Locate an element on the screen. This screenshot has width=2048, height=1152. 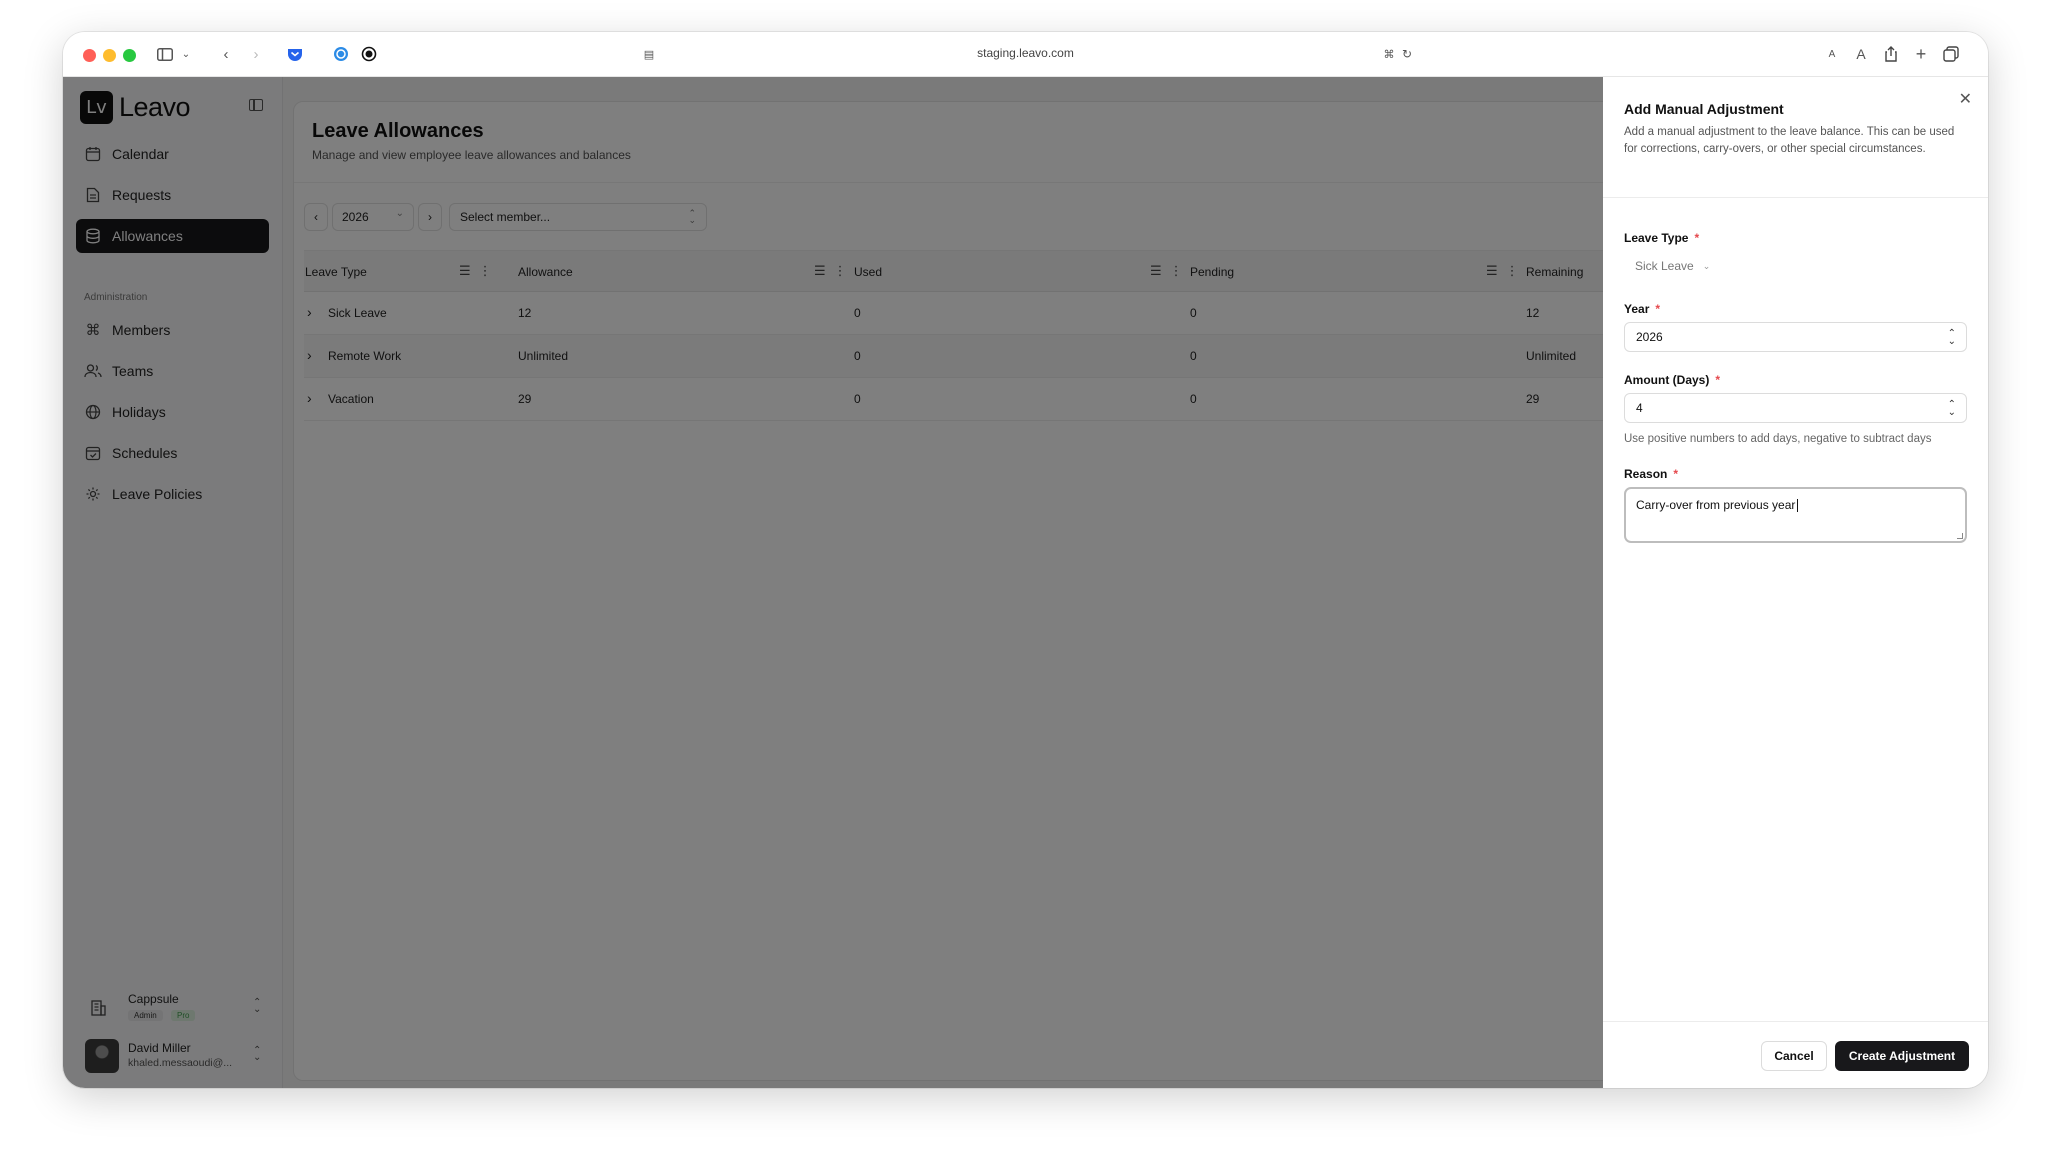
leave-type-select: Sick Leave ⌄ is located at coordinates (1667, 266).